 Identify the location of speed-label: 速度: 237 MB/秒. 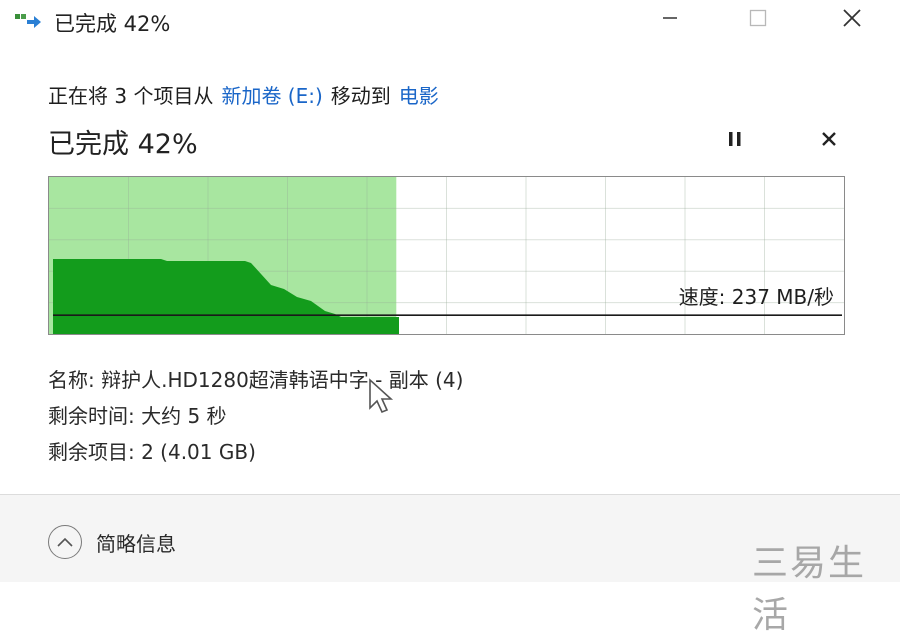
(756, 295).